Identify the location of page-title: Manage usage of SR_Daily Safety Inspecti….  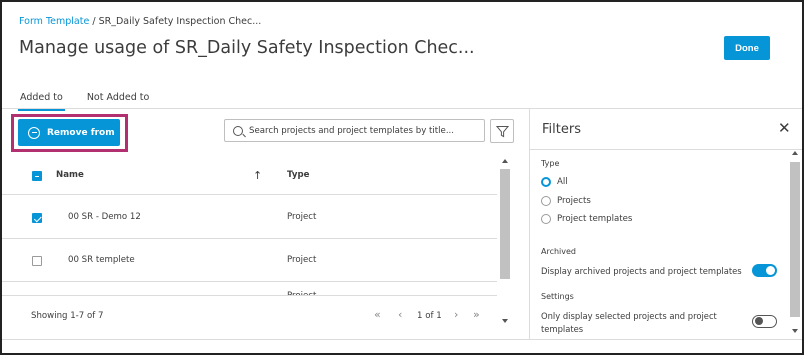
(247, 48).